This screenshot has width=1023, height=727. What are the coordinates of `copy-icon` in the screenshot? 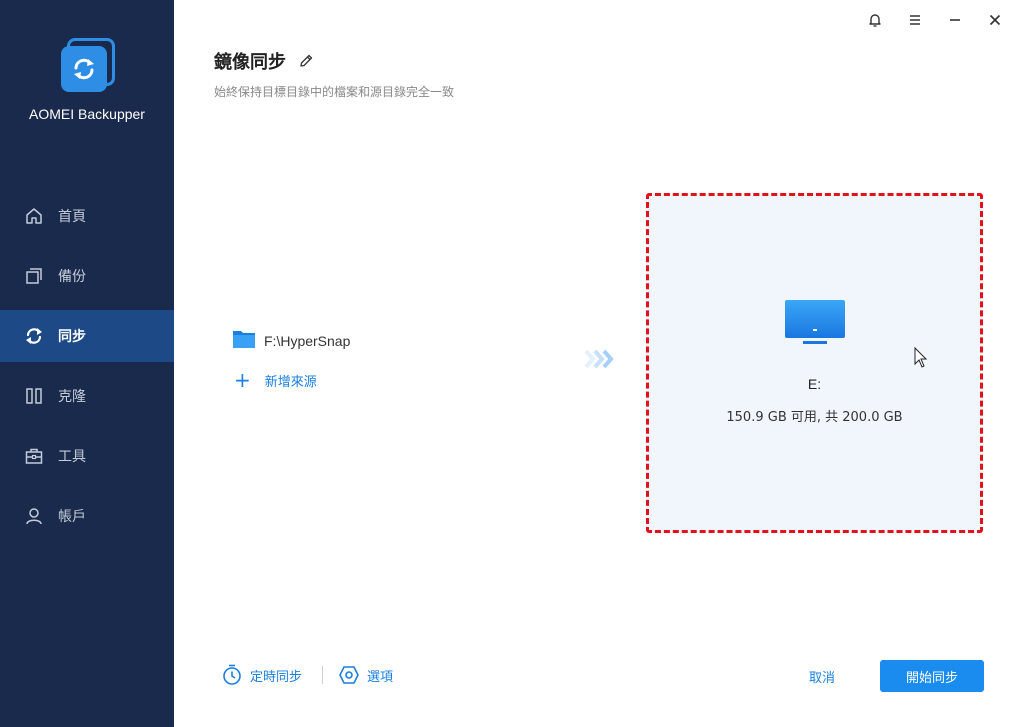 It's located at (34, 276).